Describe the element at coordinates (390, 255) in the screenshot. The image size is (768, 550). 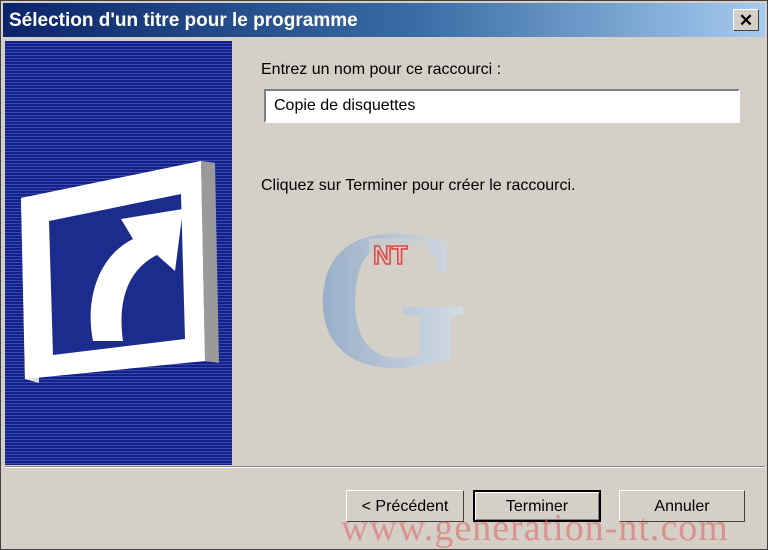
I see `logo-badge: NT` at that location.